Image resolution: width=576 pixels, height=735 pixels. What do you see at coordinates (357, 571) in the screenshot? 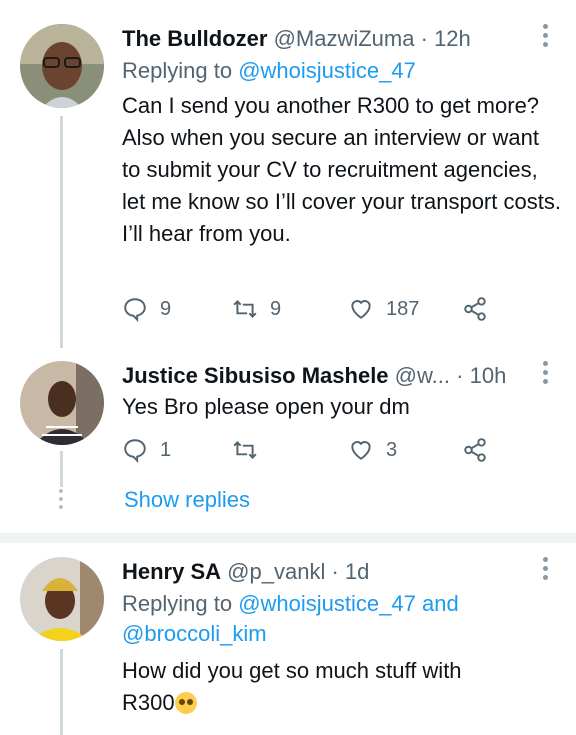
I see `timestamp: 1d` at bounding box center [357, 571].